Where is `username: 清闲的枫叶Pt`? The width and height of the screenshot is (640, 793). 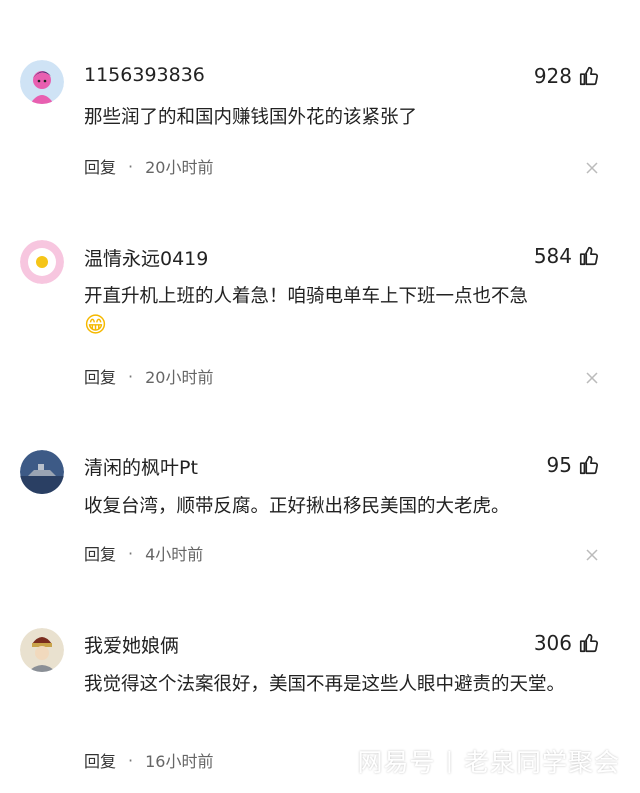
username: 清闲的枫叶Pt is located at coordinates (141, 466).